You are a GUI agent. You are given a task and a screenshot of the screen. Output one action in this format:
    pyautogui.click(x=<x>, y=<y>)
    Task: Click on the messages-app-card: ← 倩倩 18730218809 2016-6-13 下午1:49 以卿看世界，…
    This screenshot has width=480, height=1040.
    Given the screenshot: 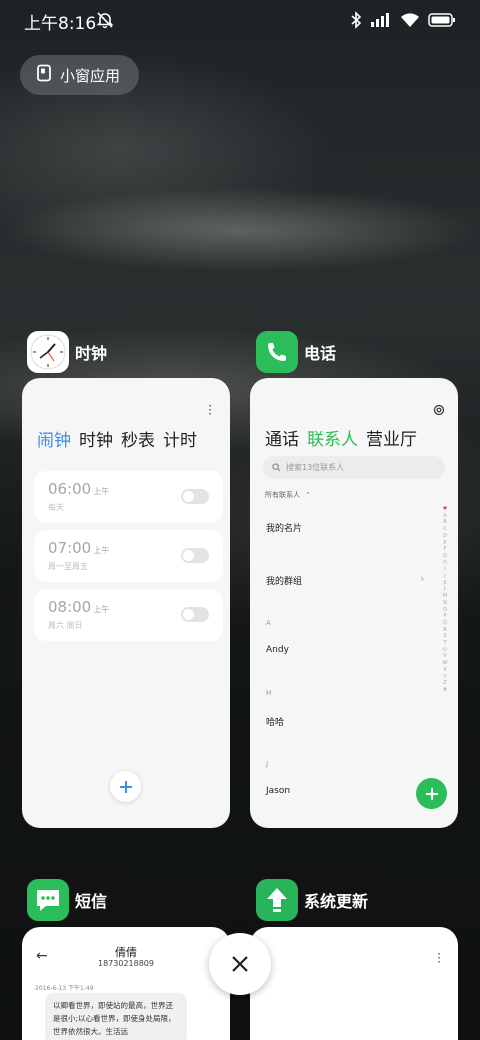 What is the action you would take?
    pyautogui.click(x=126, y=983)
    